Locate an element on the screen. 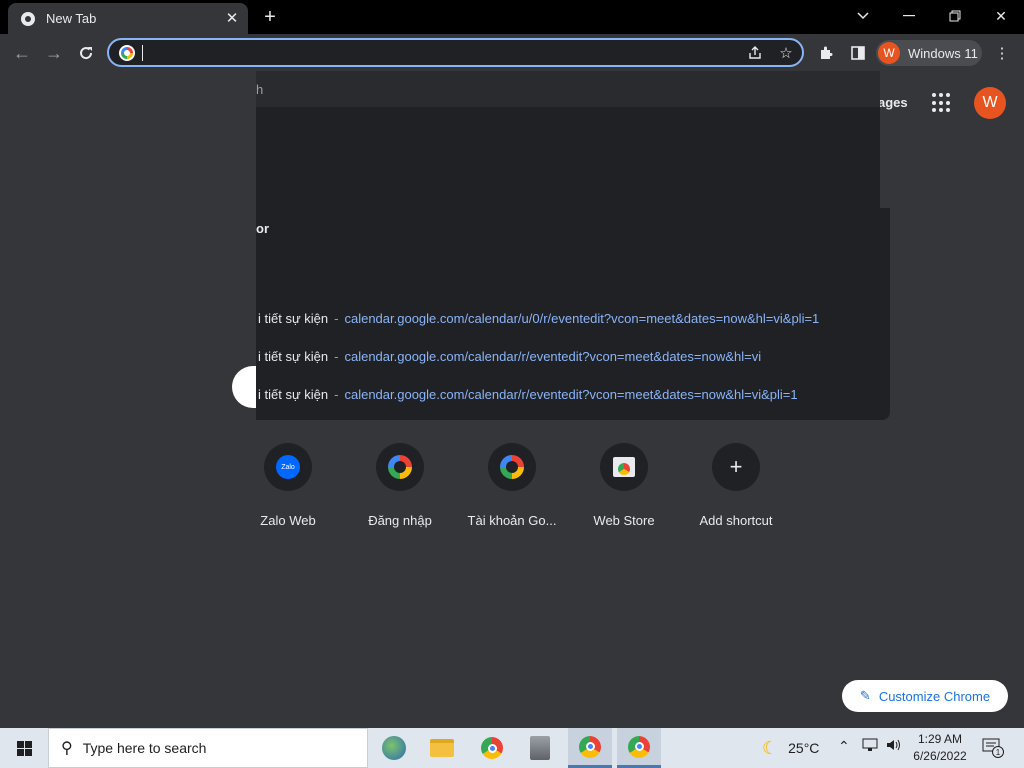  taskbar-search-box: ⚲ Type here to search is located at coordinates (208, 748).